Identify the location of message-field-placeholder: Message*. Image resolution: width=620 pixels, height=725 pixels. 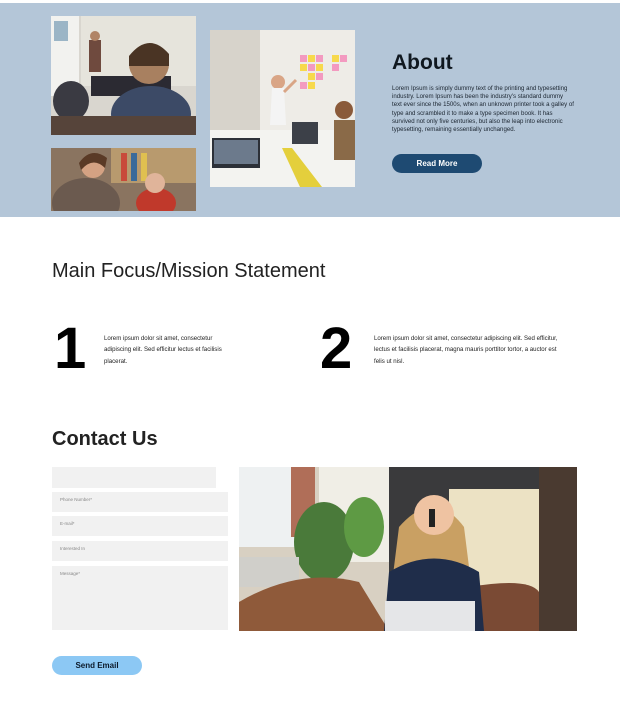
(70, 573).